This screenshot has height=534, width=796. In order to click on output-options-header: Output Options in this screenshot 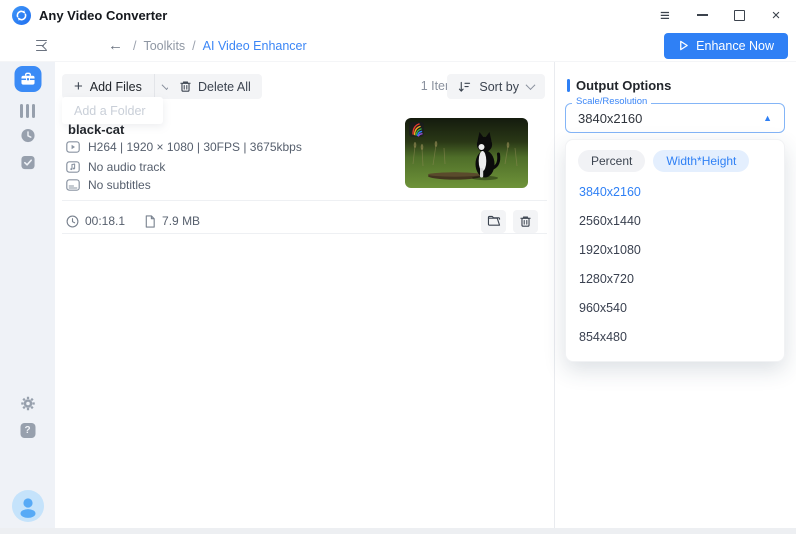, I will do `click(619, 85)`.